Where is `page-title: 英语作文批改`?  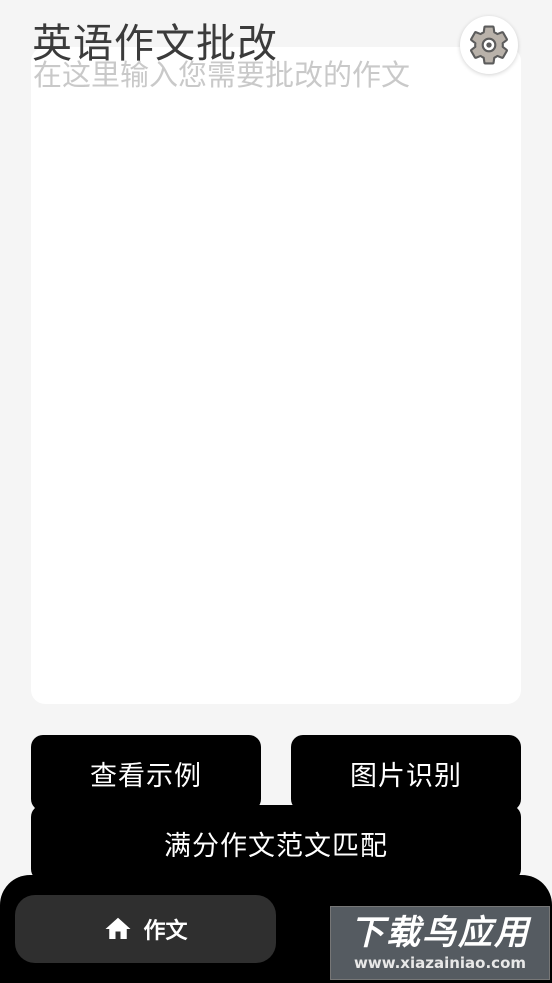
page-title: 英语作文批改 is located at coordinates (155, 44).